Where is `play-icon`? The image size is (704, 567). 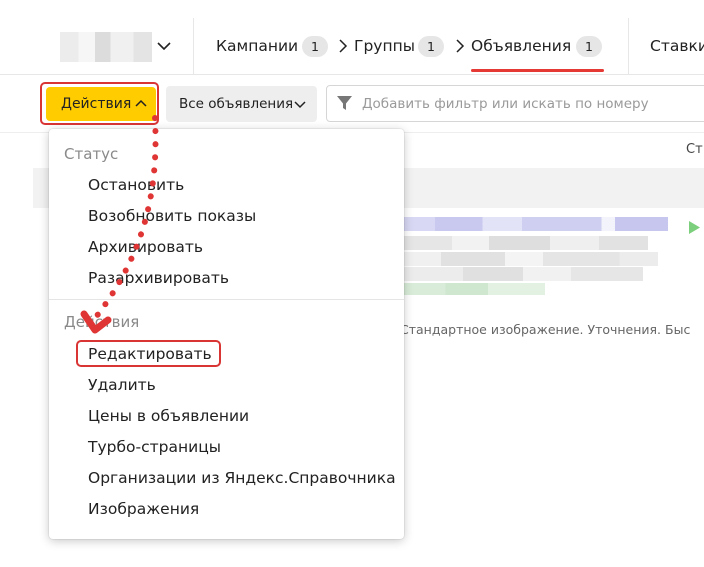 play-icon is located at coordinates (694, 227).